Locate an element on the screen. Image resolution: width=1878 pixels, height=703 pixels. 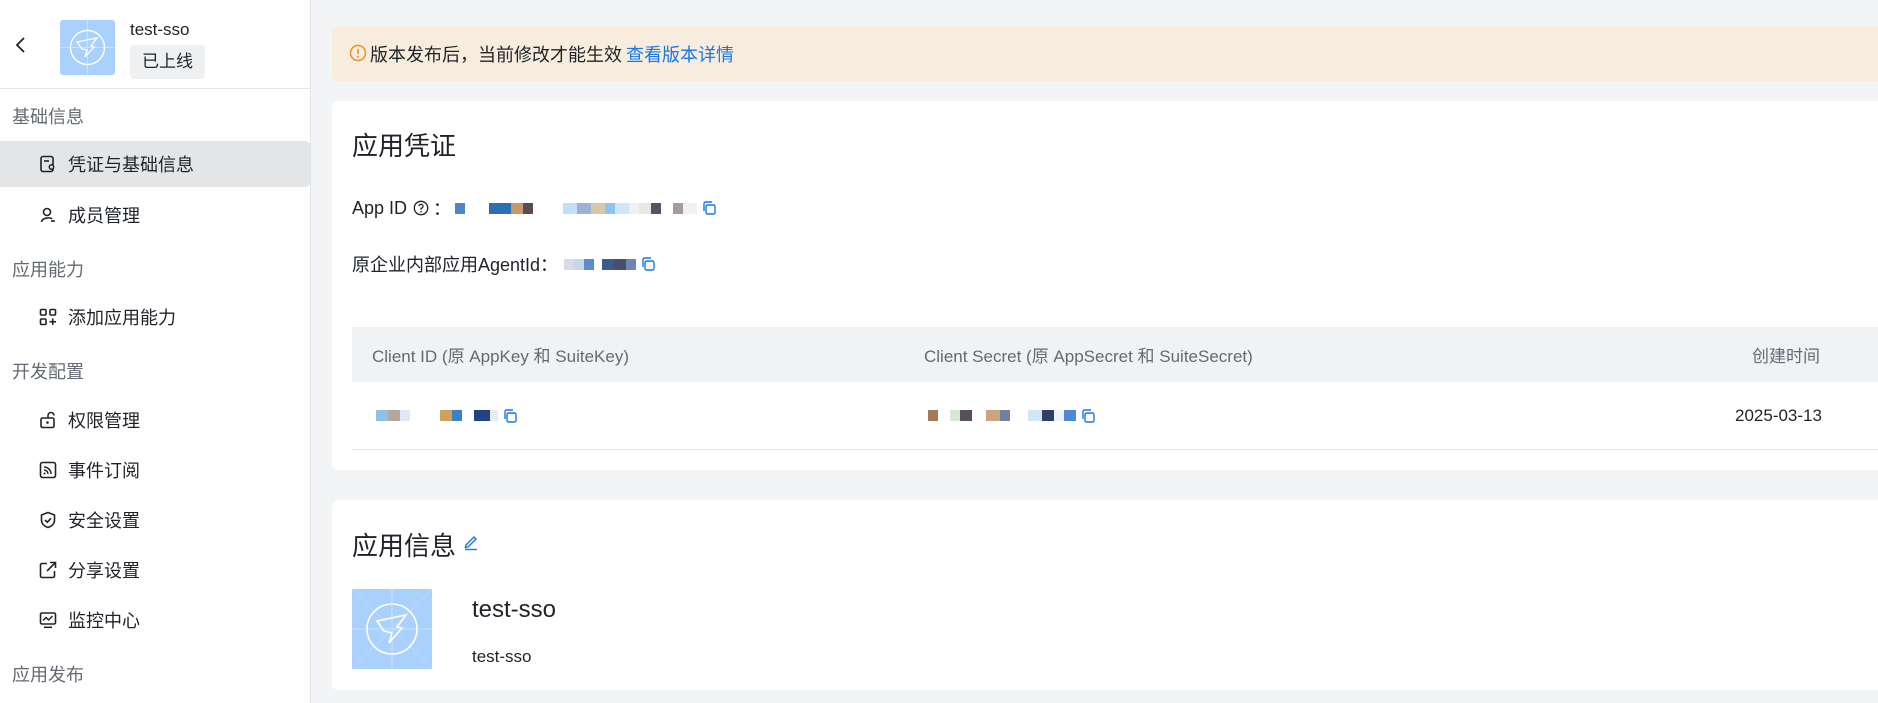
copy-agent-id-icon is located at coordinates (648, 264).